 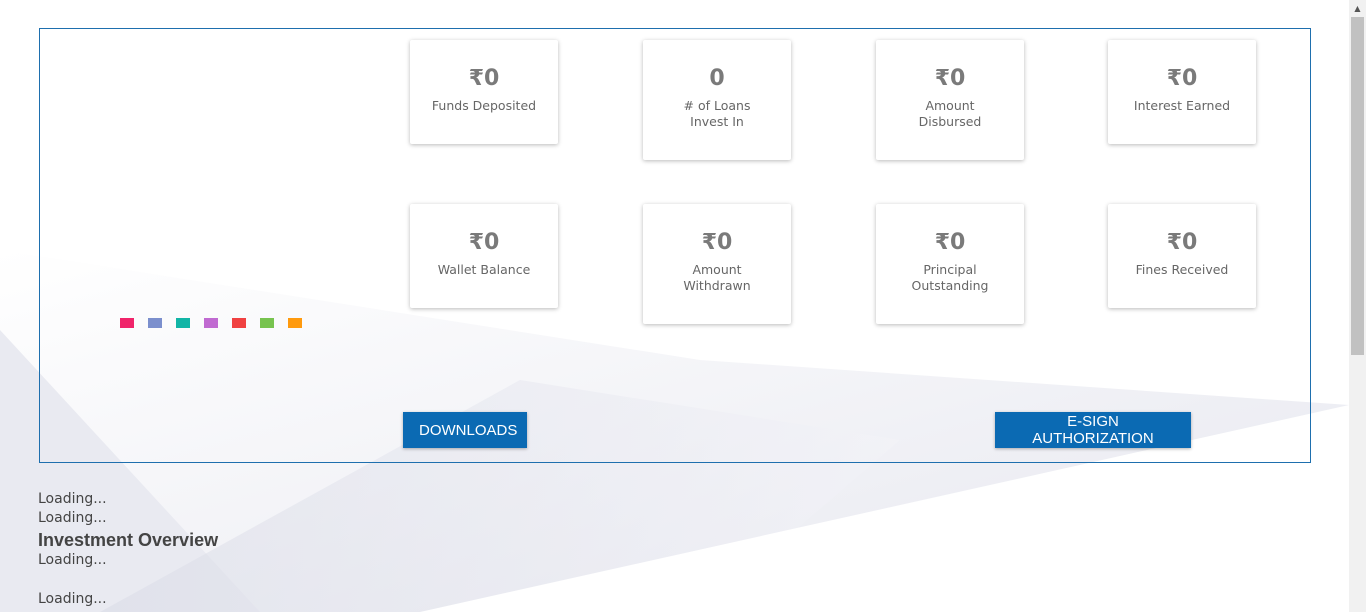 I want to click on downloads-button: DOWNLOADS, so click(x=465, y=430).